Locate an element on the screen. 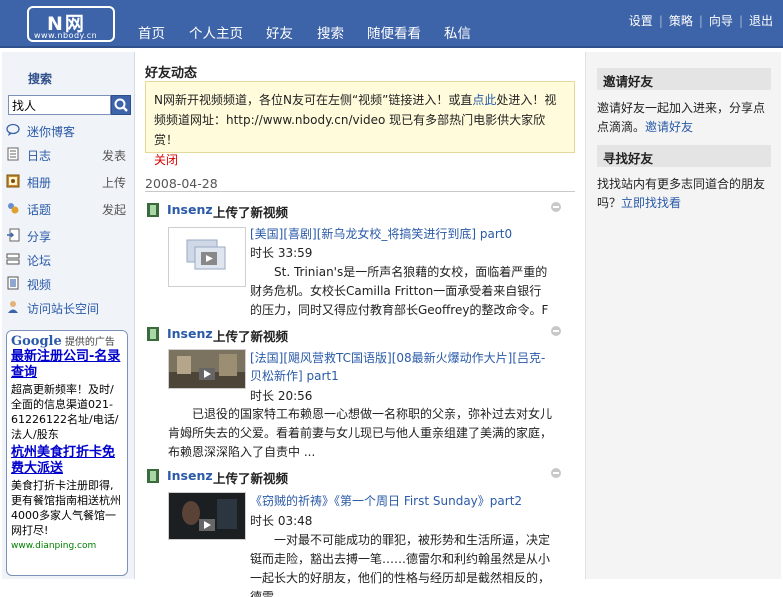 This screenshot has width=783, height=597. video-duration: 时长 33:59 is located at coordinates (281, 253).